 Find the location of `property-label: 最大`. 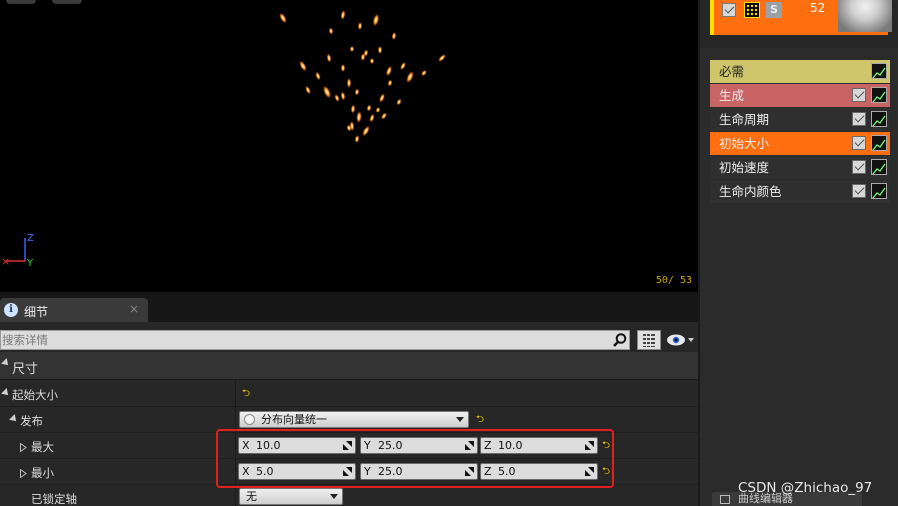

property-label: 最大 is located at coordinates (42, 447).